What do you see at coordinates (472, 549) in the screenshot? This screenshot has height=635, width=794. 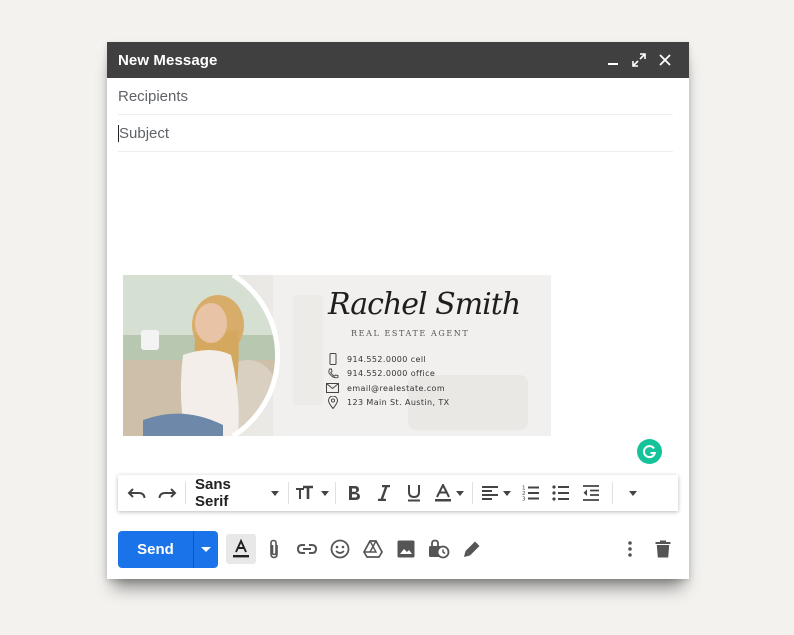 I see `signature-icon` at bounding box center [472, 549].